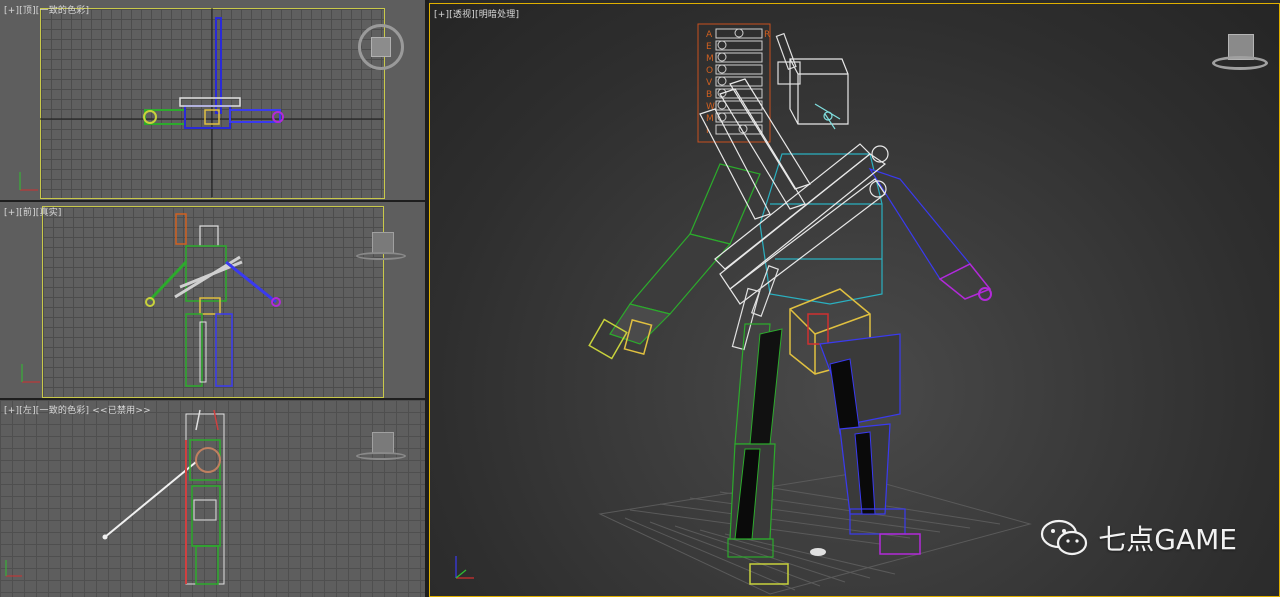 The width and height of the screenshot is (1280, 597). Describe the element at coordinates (819, 91) in the screenshot. I see `head` at that location.